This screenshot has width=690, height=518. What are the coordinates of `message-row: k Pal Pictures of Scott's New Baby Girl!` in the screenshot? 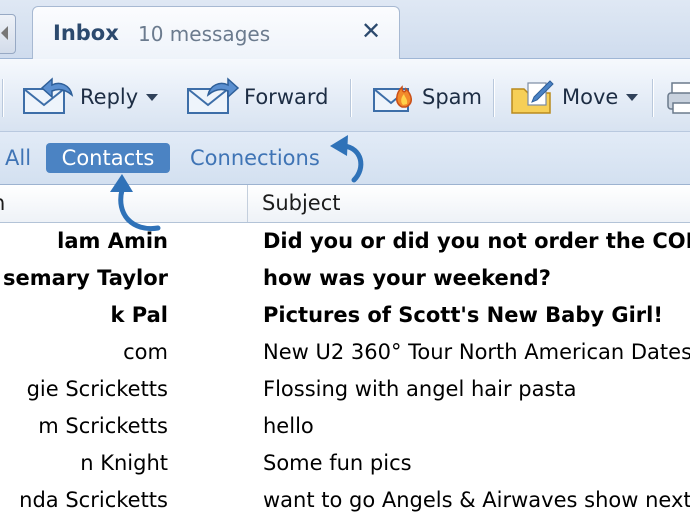 It's located at (345, 315).